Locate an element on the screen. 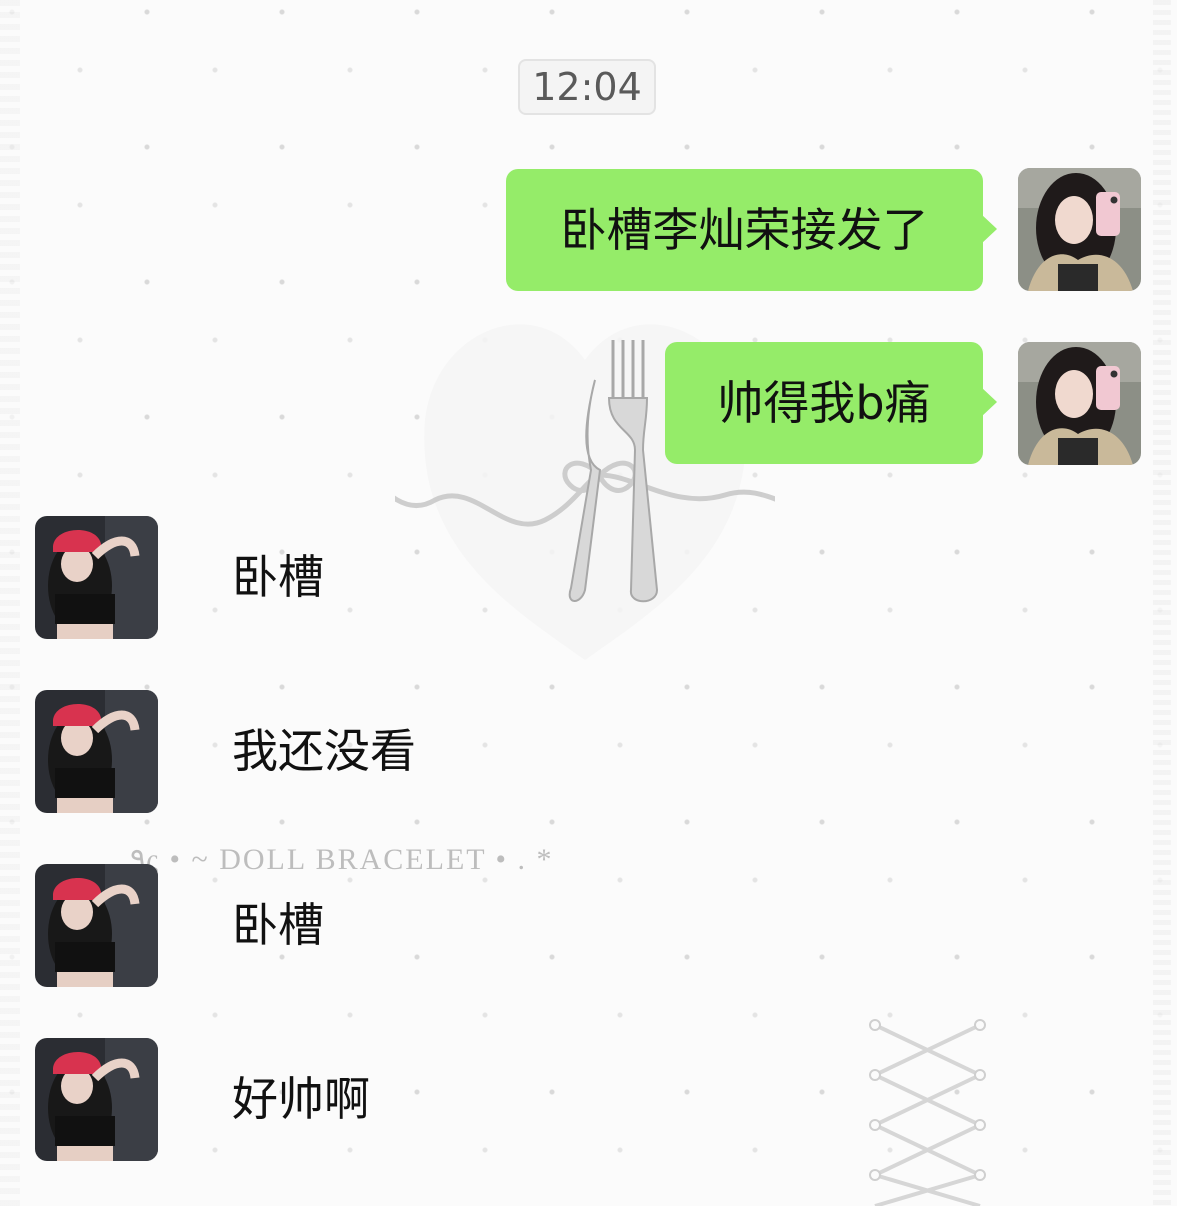 This screenshot has height=1206, width=1177. doll-bracelet-text: ۹ς • ~ DOLL BRACELET • . * is located at coordinates (342, 859).